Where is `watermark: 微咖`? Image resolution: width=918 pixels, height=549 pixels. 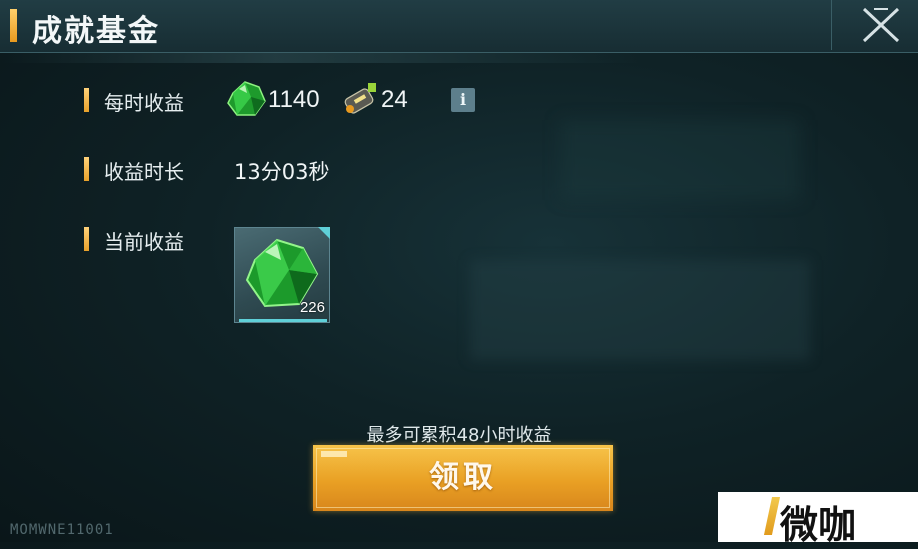 watermark: 微咖 is located at coordinates (818, 519).